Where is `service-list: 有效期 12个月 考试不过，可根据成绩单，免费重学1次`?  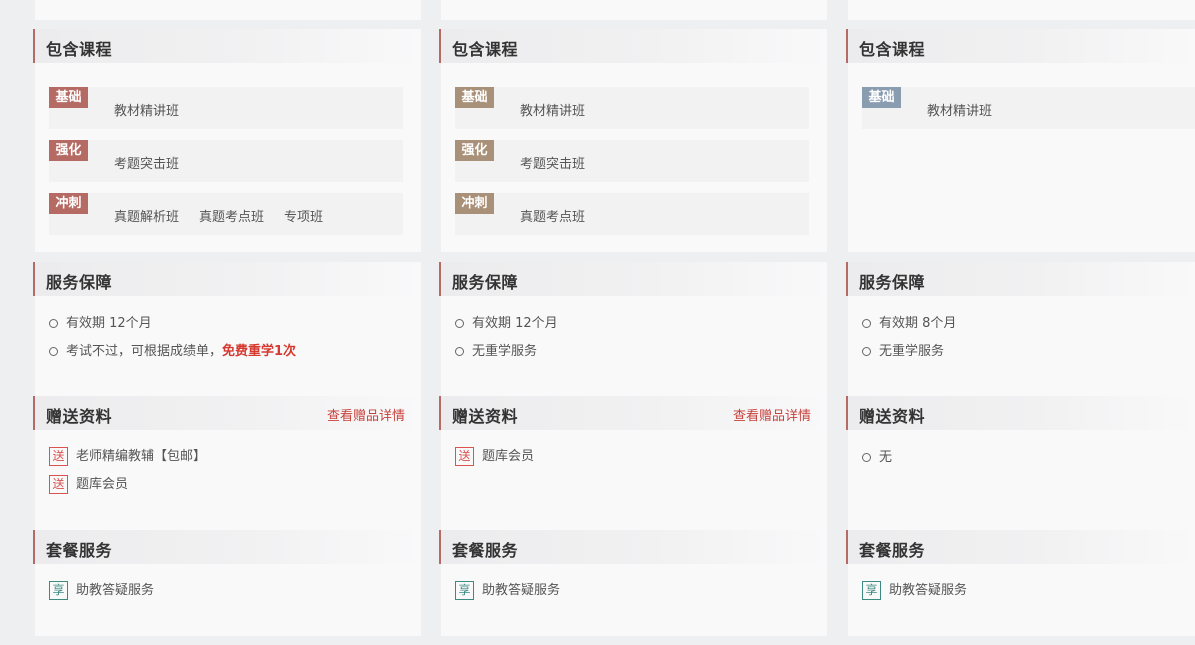 service-list: 有效期 12个月 考试不过，可根据成绩单，免费重学1次 is located at coordinates (230, 343).